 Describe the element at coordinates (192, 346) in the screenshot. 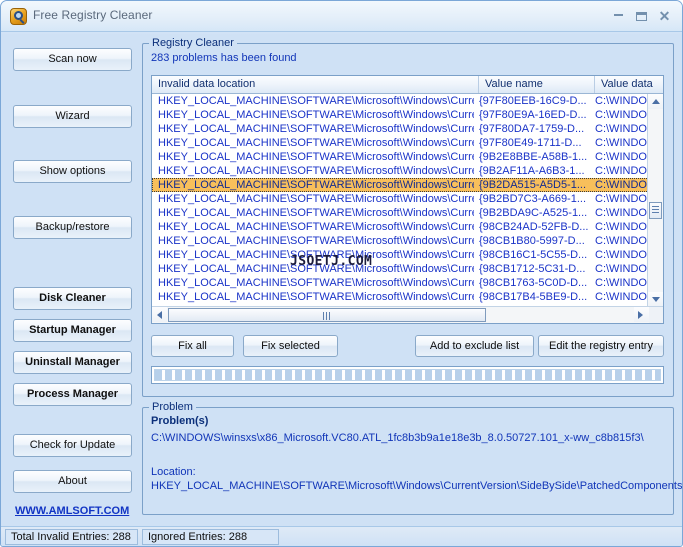

I see `fix-all-button: Fix all` at that location.